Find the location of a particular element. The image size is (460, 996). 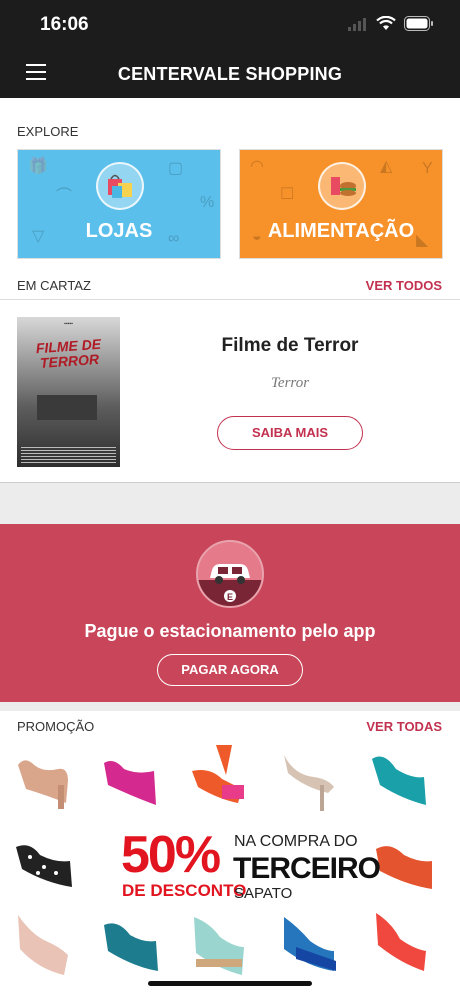

ver-todos-link: VER TODOS is located at coordinates (404, 285).